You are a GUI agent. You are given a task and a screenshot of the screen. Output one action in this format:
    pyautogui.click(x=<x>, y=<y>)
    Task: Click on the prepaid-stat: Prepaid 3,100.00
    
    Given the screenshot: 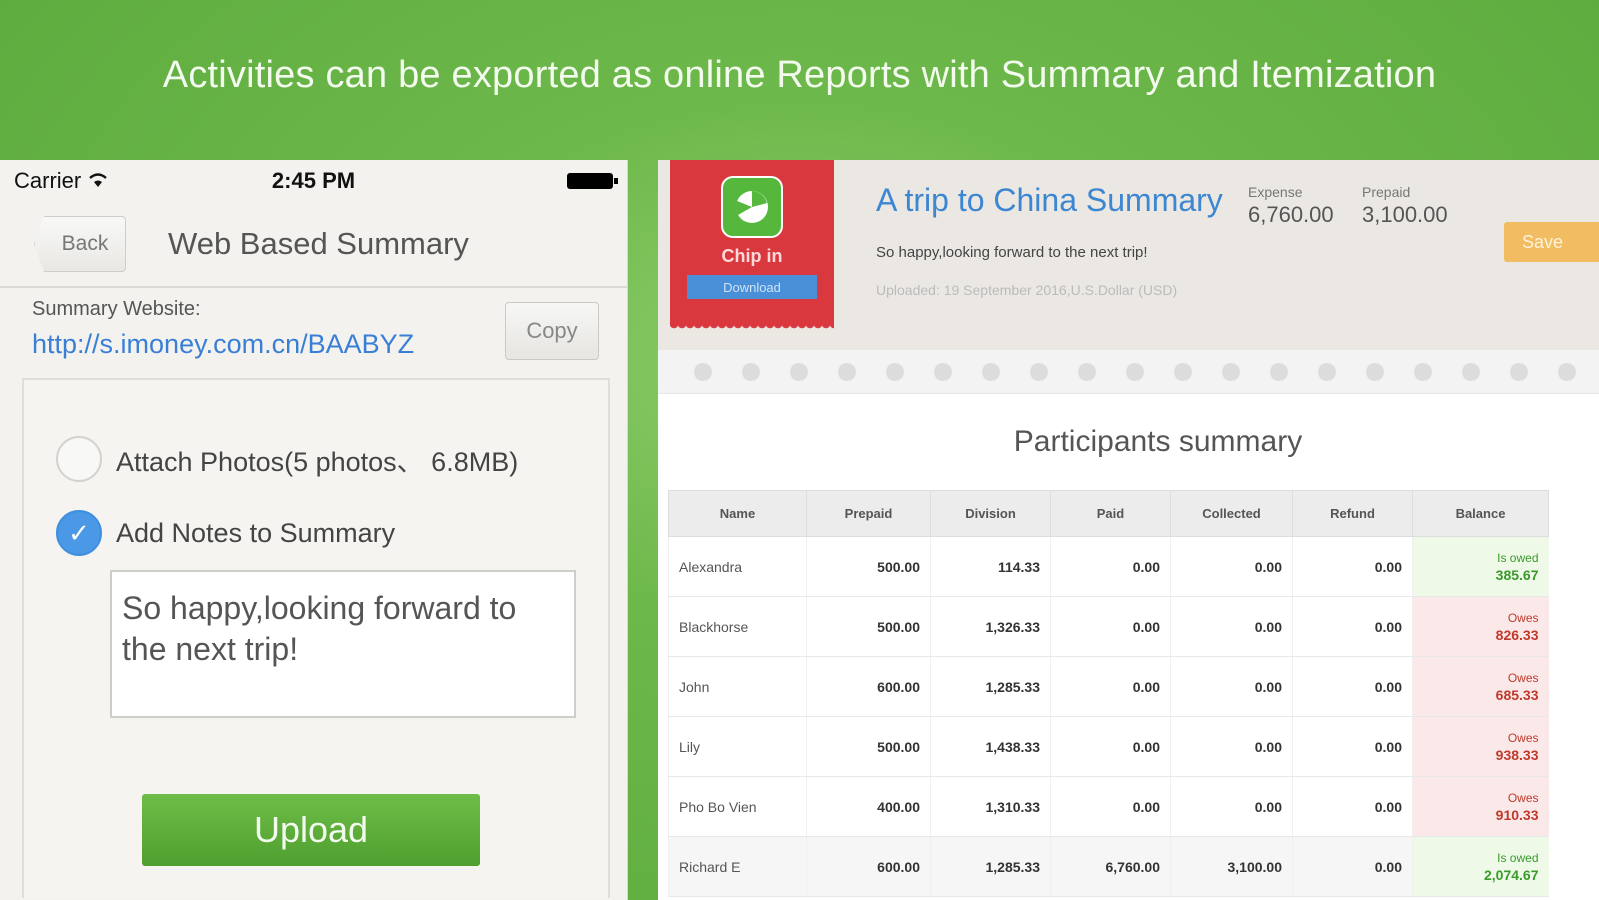 What is the action you would take?
    pyautogui.click(x=1405, y=206)
    